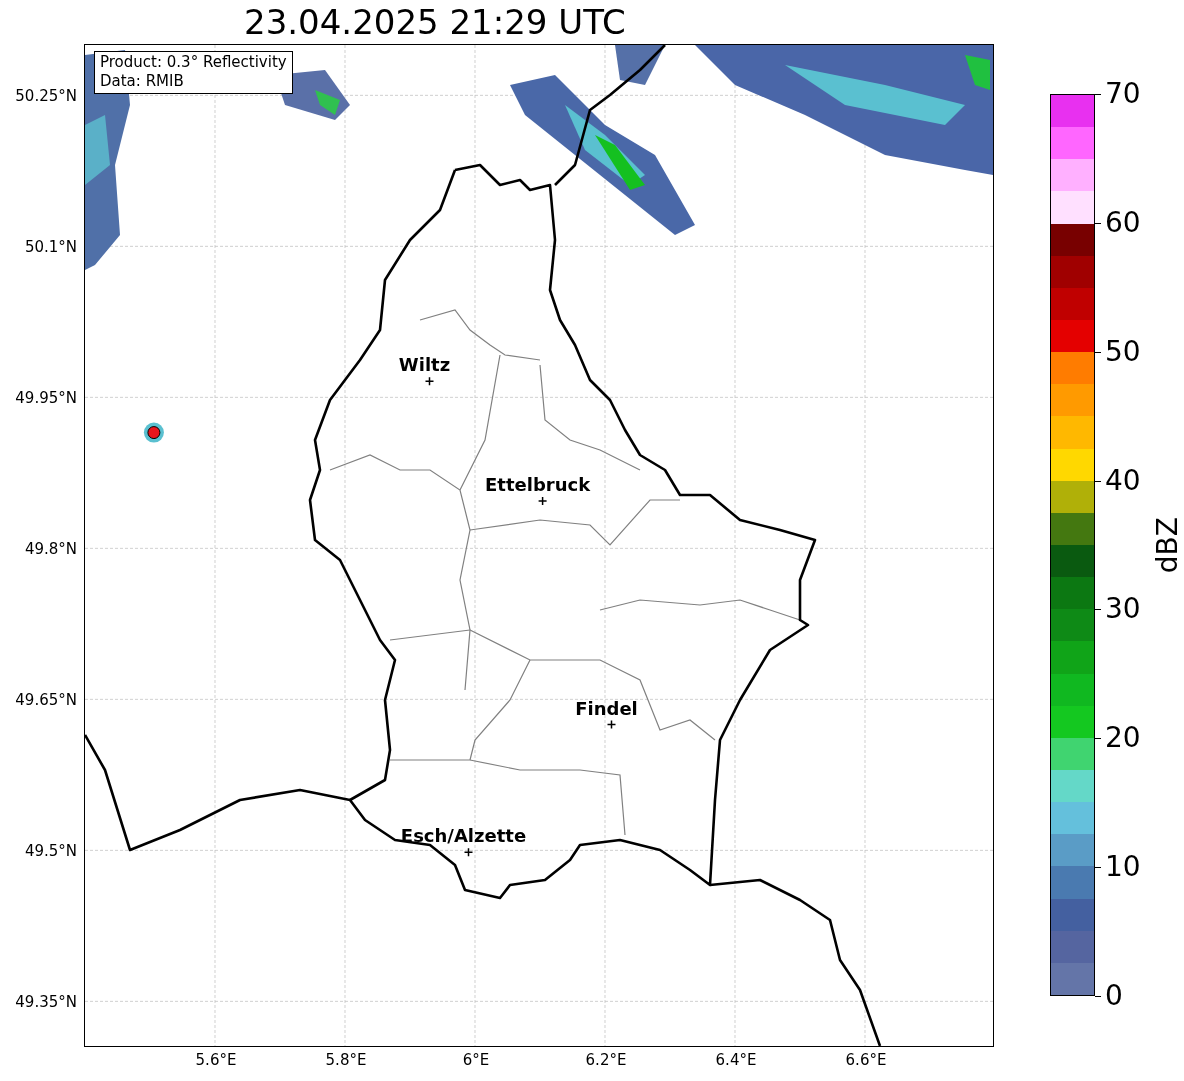  I want to click on colorbar-tick-label: 50, so click(1123, 351).